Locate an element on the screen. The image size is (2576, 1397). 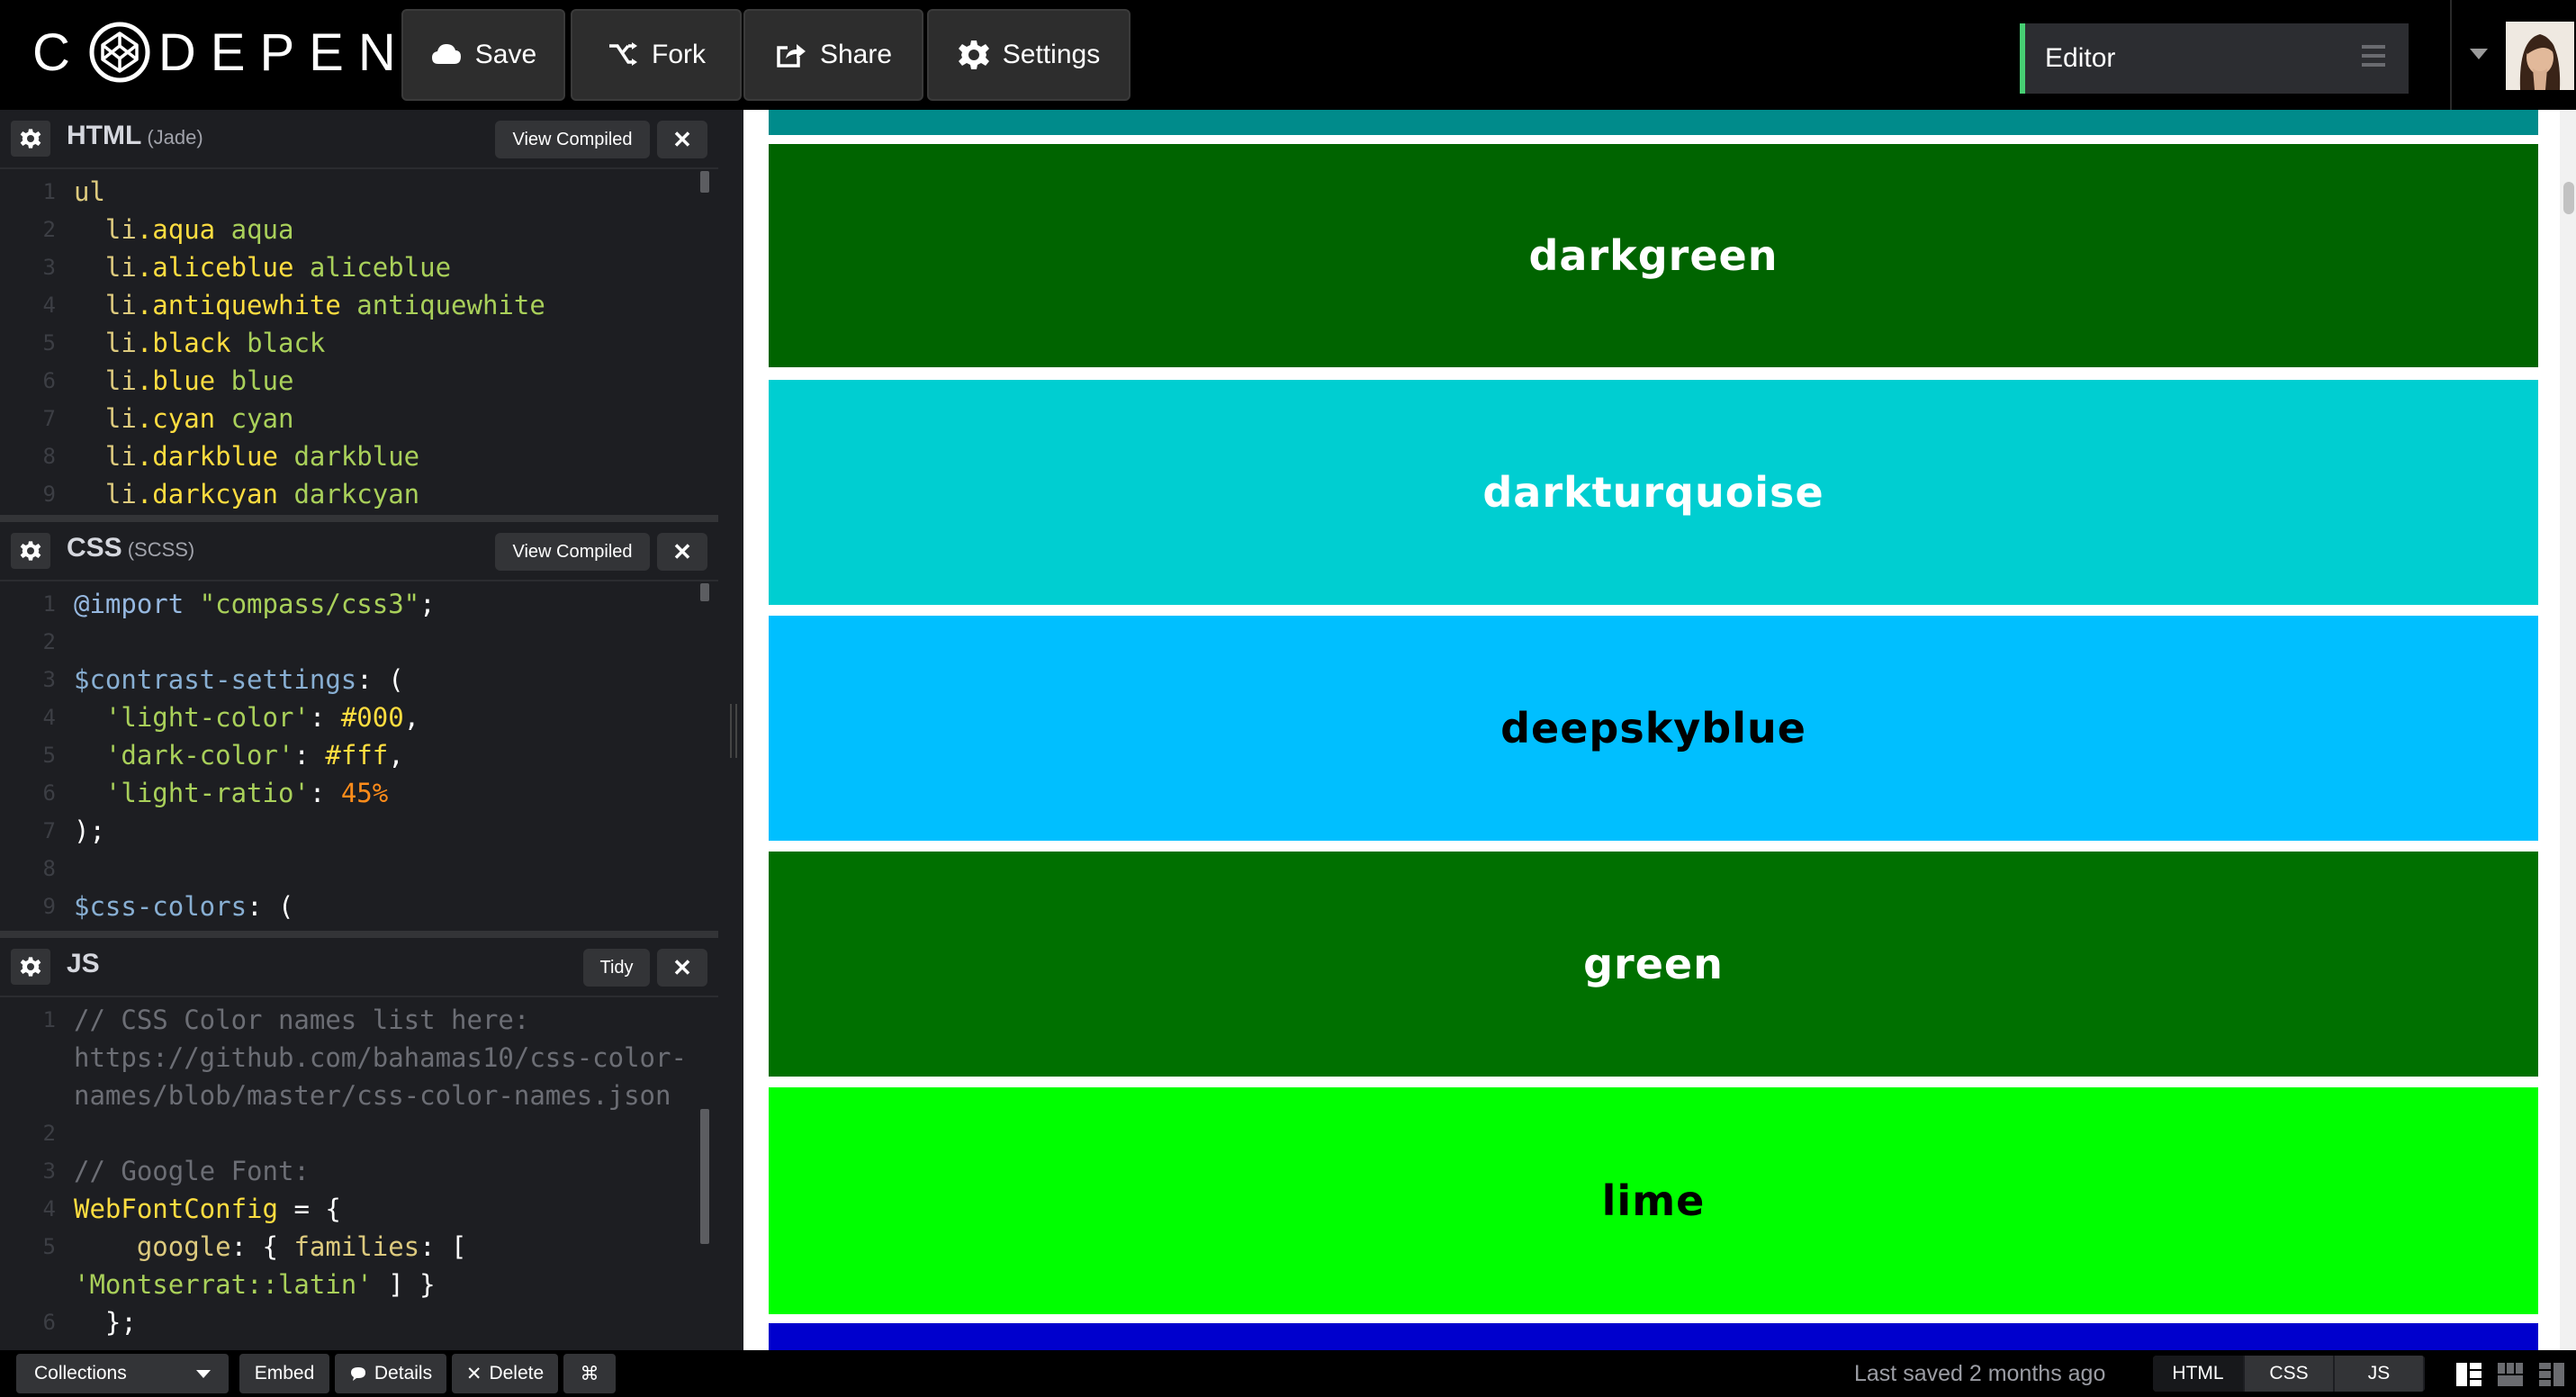
layout-top-icon is located at coordinates (2510, 1374).